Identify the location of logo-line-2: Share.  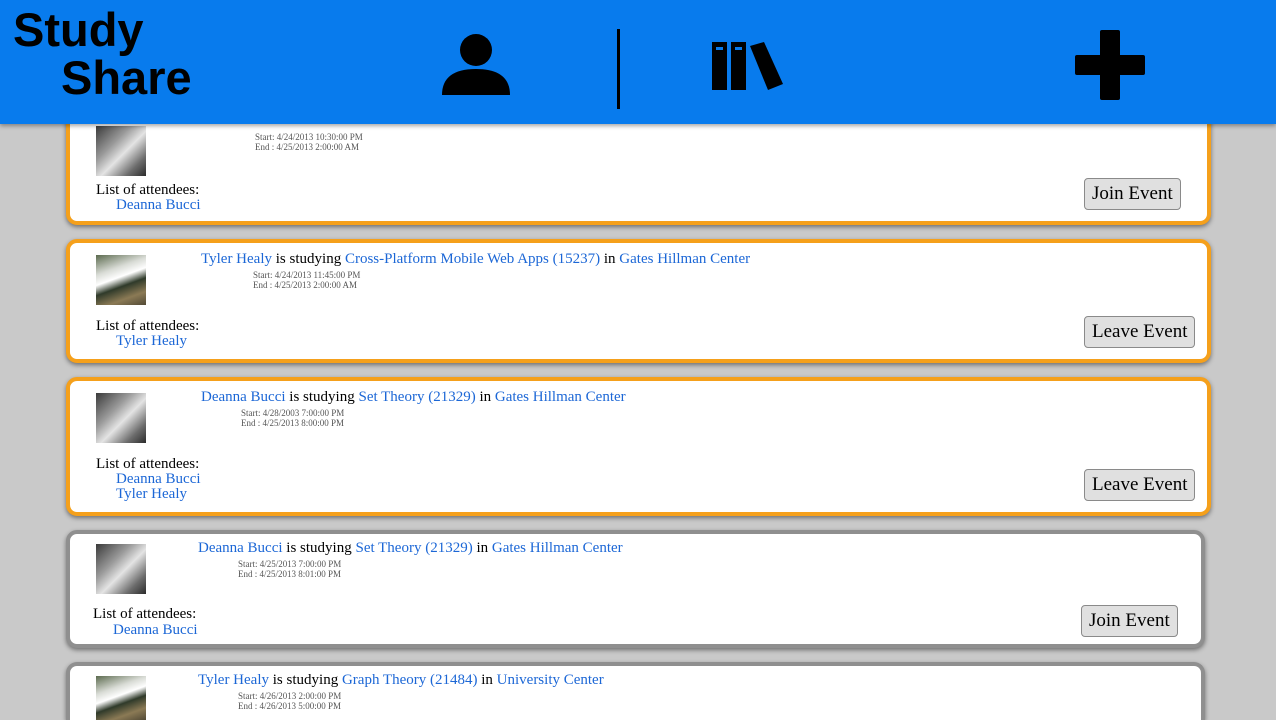
(126, 77).